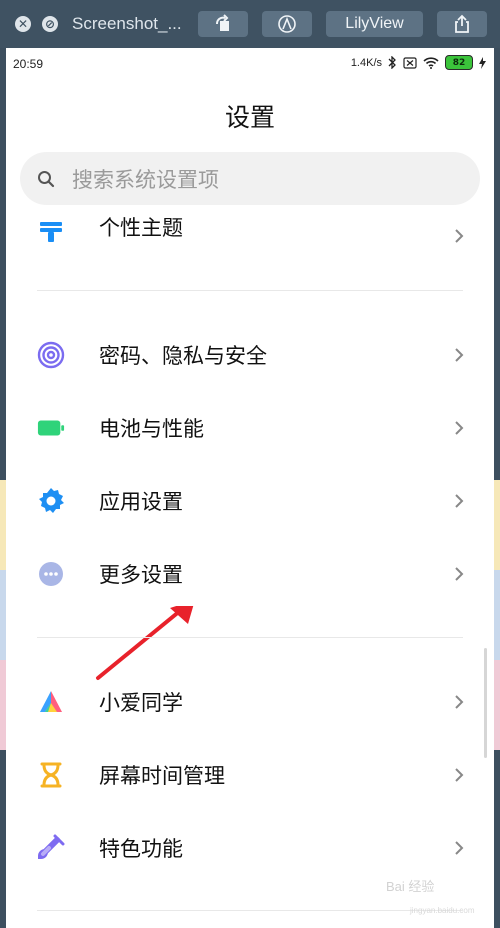 The height and width of the screenshot is (928, 500). I want to click on rotate-button, so click(223, 24).